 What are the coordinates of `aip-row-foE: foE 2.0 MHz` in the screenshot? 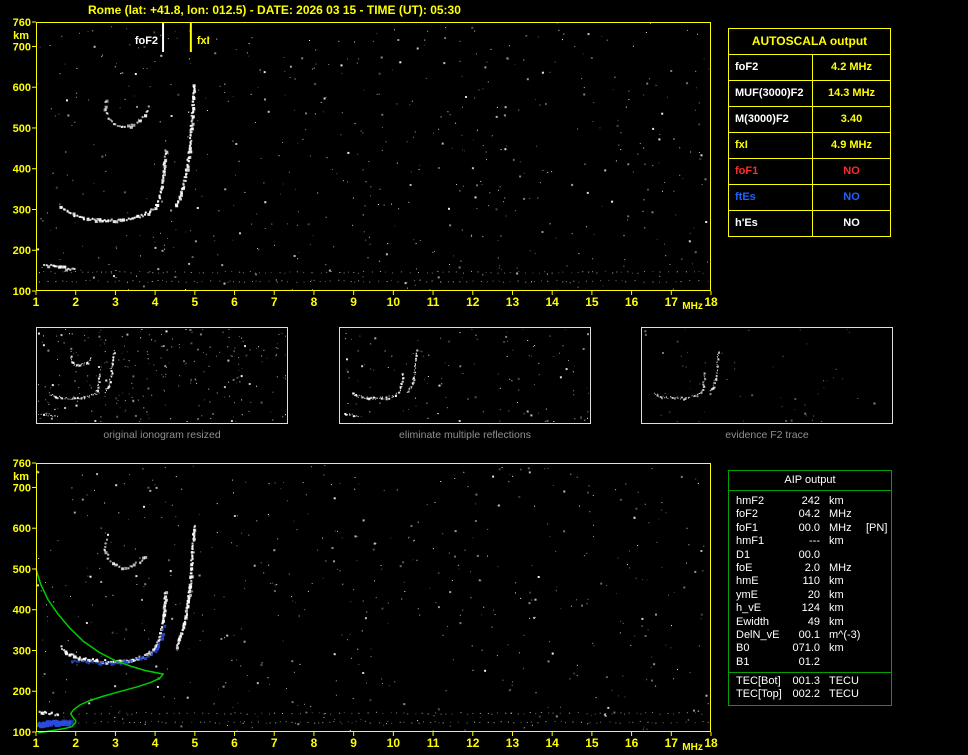 It's located at (810, 568).